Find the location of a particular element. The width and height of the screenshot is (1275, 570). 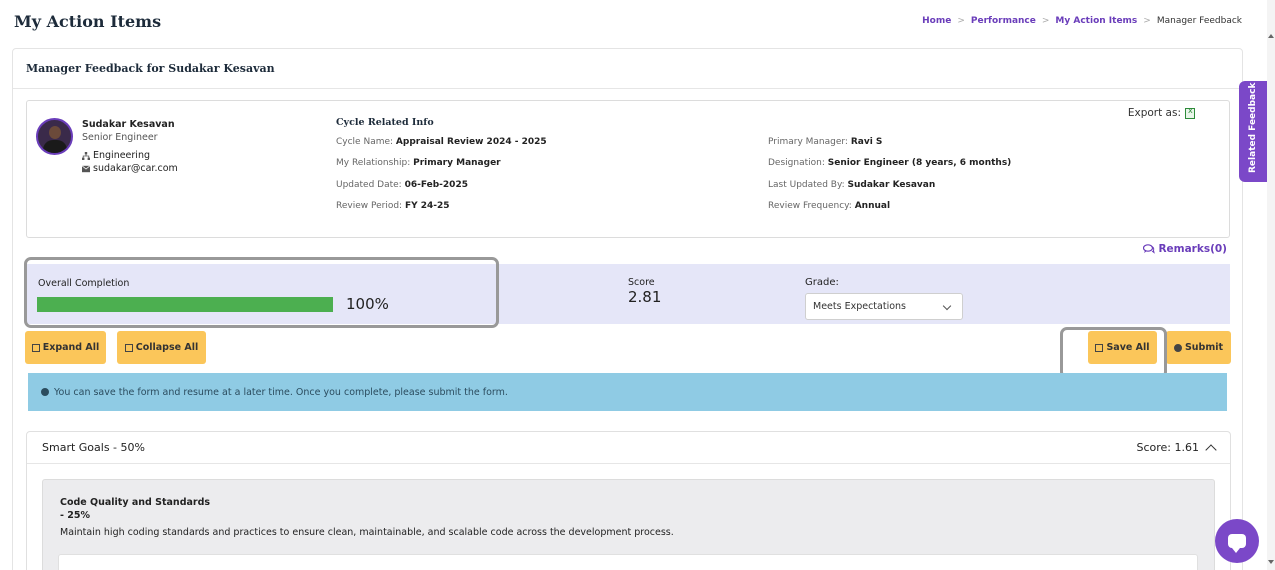

comments-icon is located at coordinates (1149, 249).